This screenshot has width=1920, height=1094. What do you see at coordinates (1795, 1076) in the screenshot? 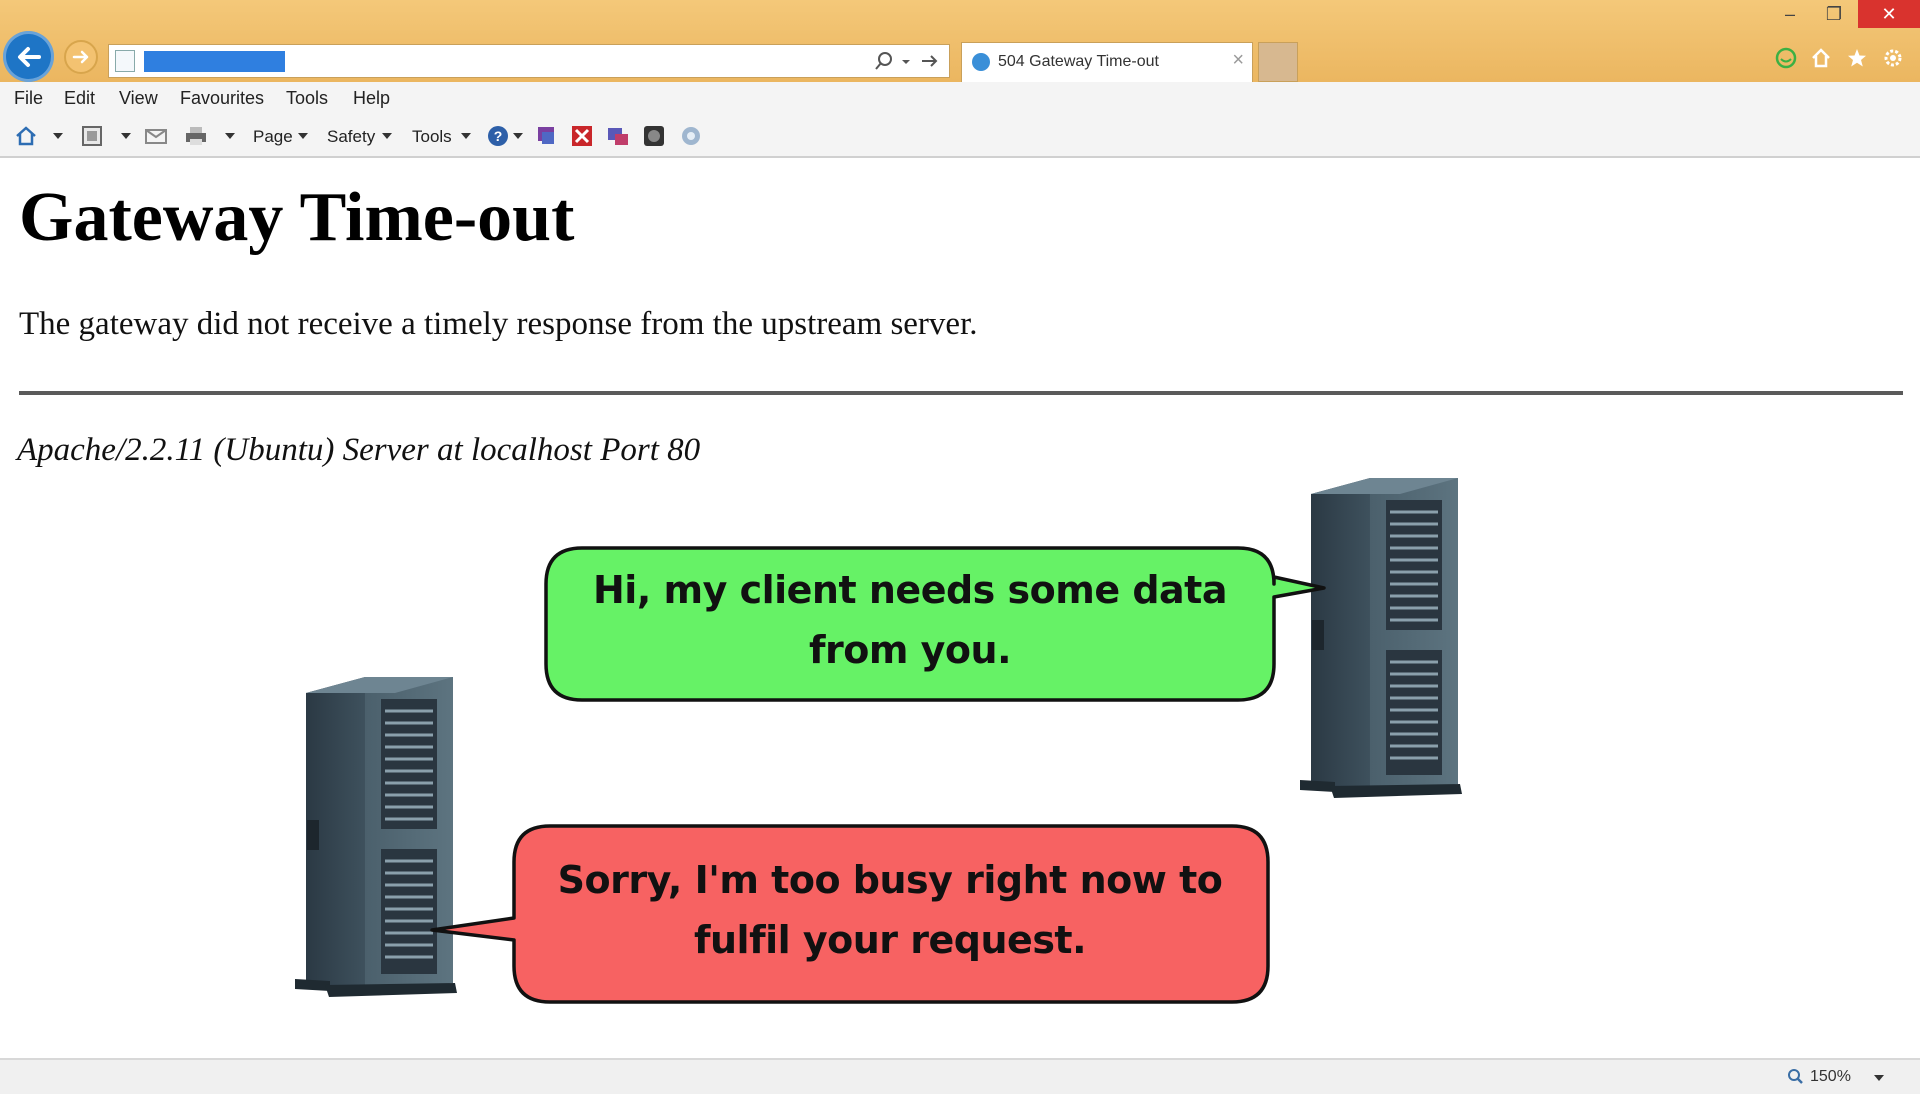
I see `zoom-icon` at bounding box center [1795, 1076].